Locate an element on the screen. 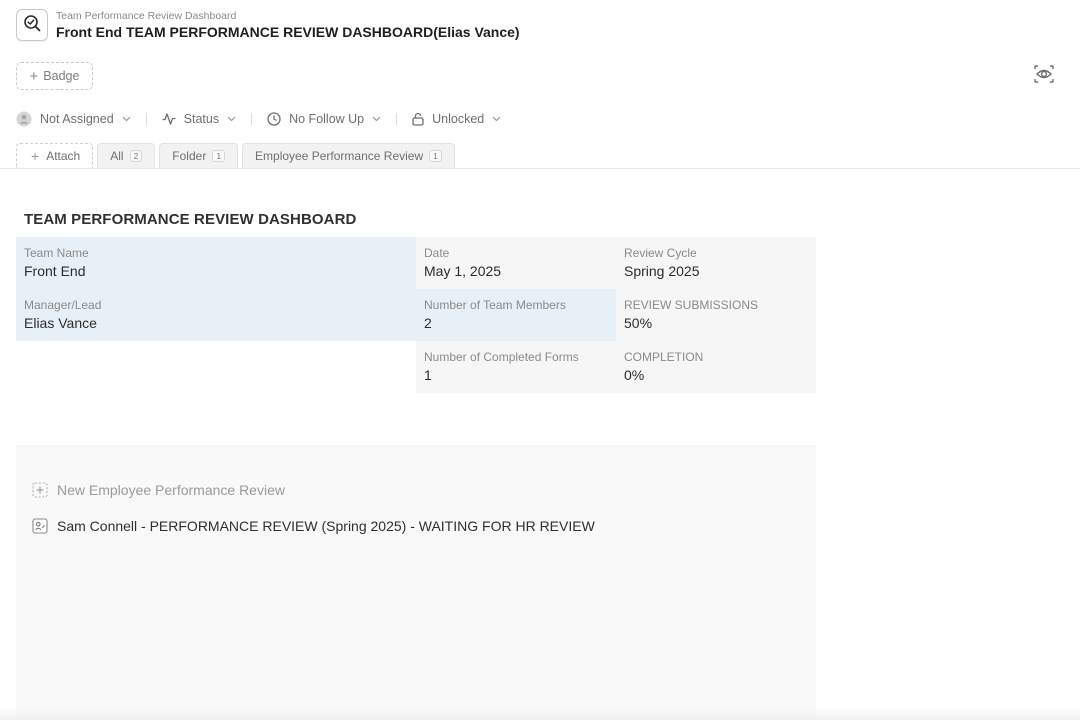 Image resolution: width=1080 pixels, height=720 pixels. tab-label: All is located at coordinates (117, 156).